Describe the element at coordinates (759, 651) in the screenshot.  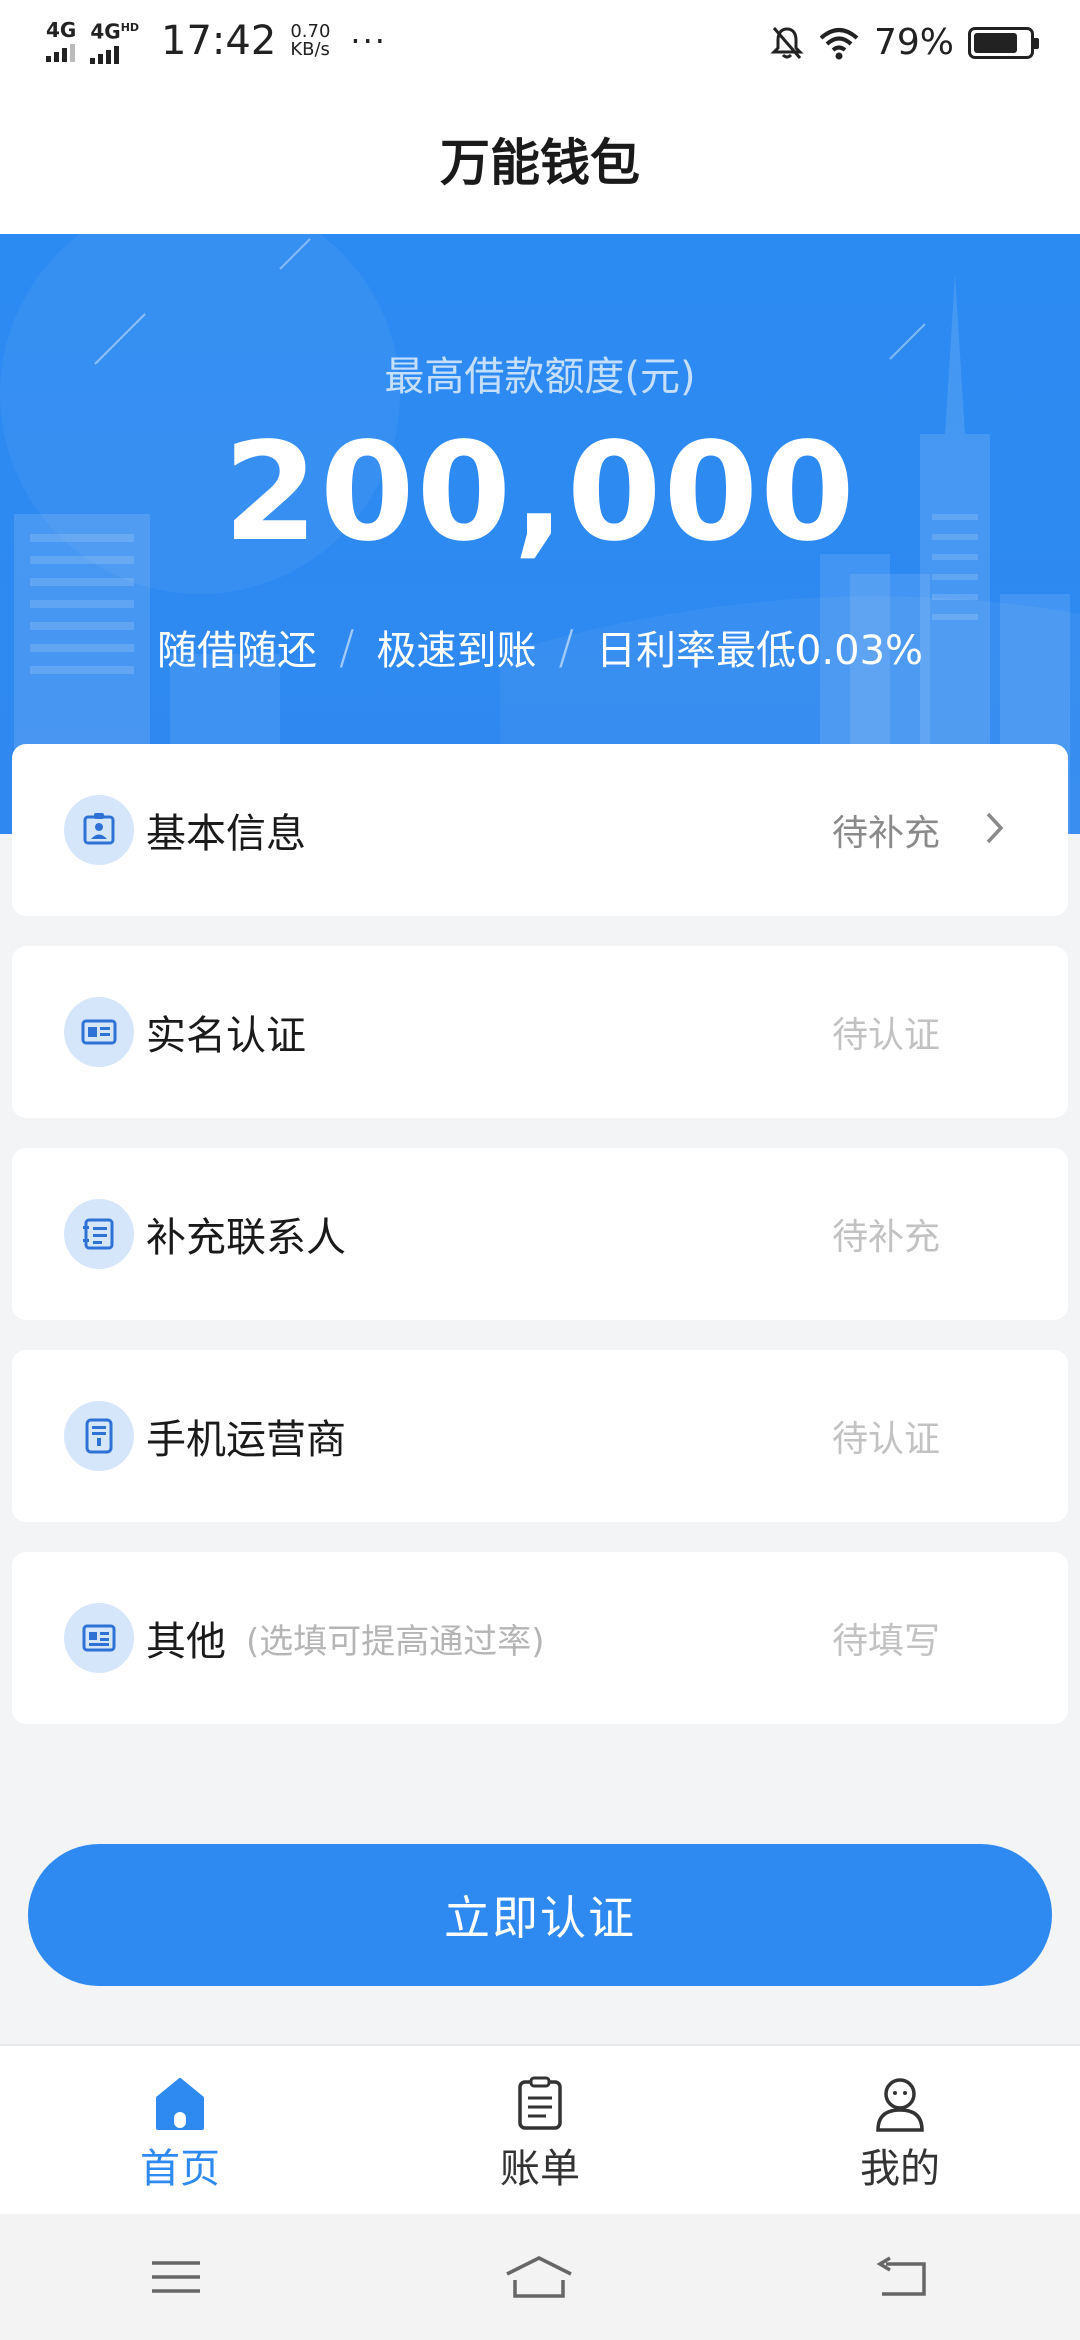
I see `feature-lowest-rate: 日利率最低0.03%` at that location.